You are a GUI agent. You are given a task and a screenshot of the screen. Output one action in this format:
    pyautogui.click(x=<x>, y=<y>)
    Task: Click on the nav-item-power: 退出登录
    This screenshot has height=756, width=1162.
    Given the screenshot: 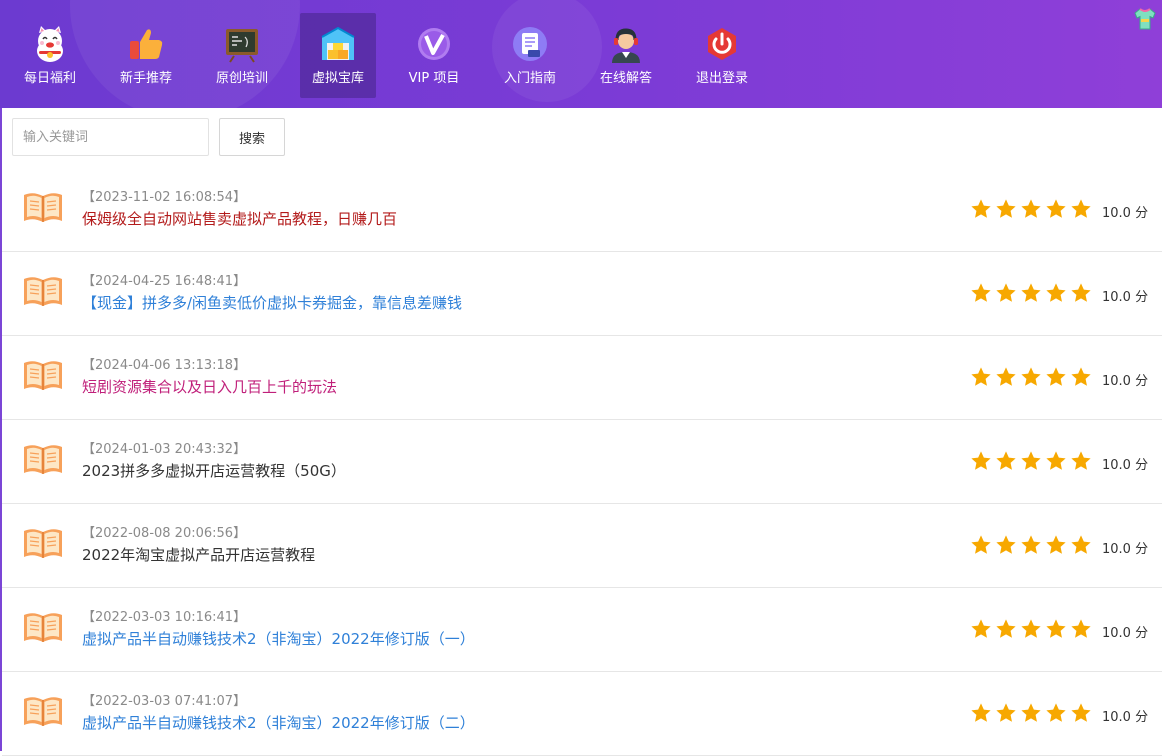 What is the action you would take?
    pyautogui.click(x=722, y=55)
    